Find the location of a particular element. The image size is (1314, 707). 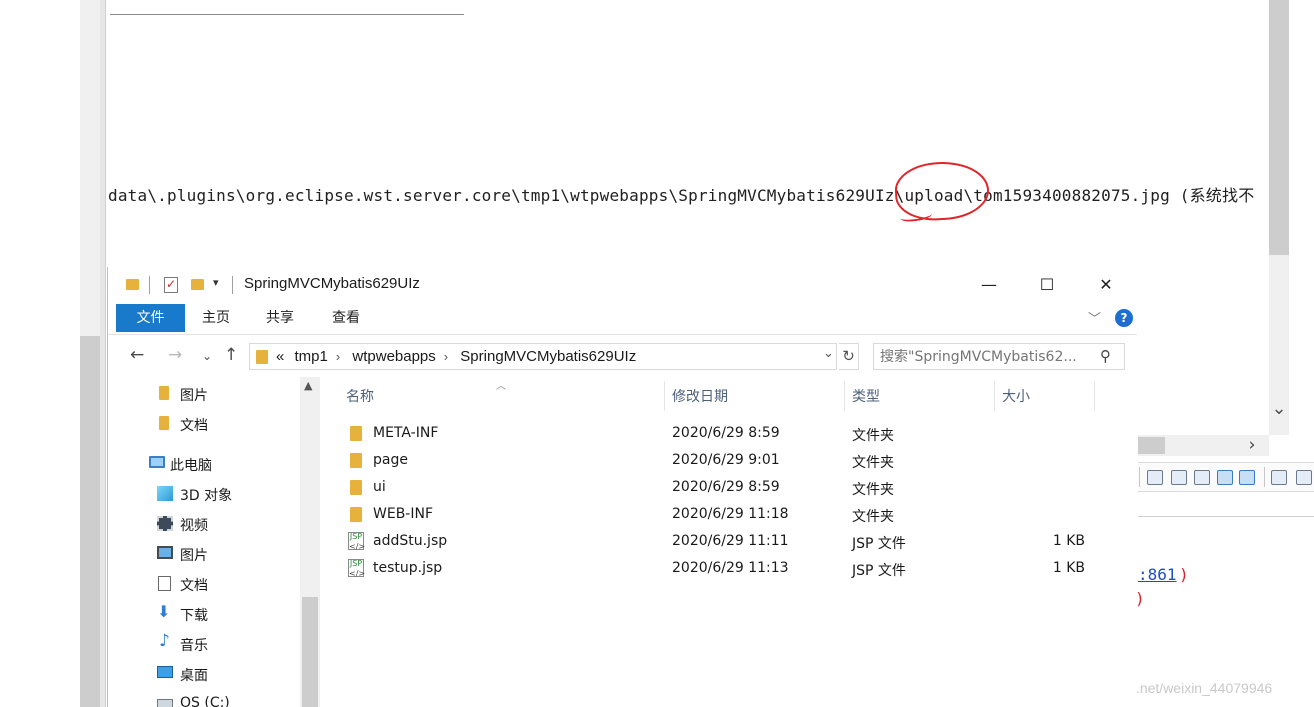

chevron-up-icon: ▲ is located at coordinates (308, 385).